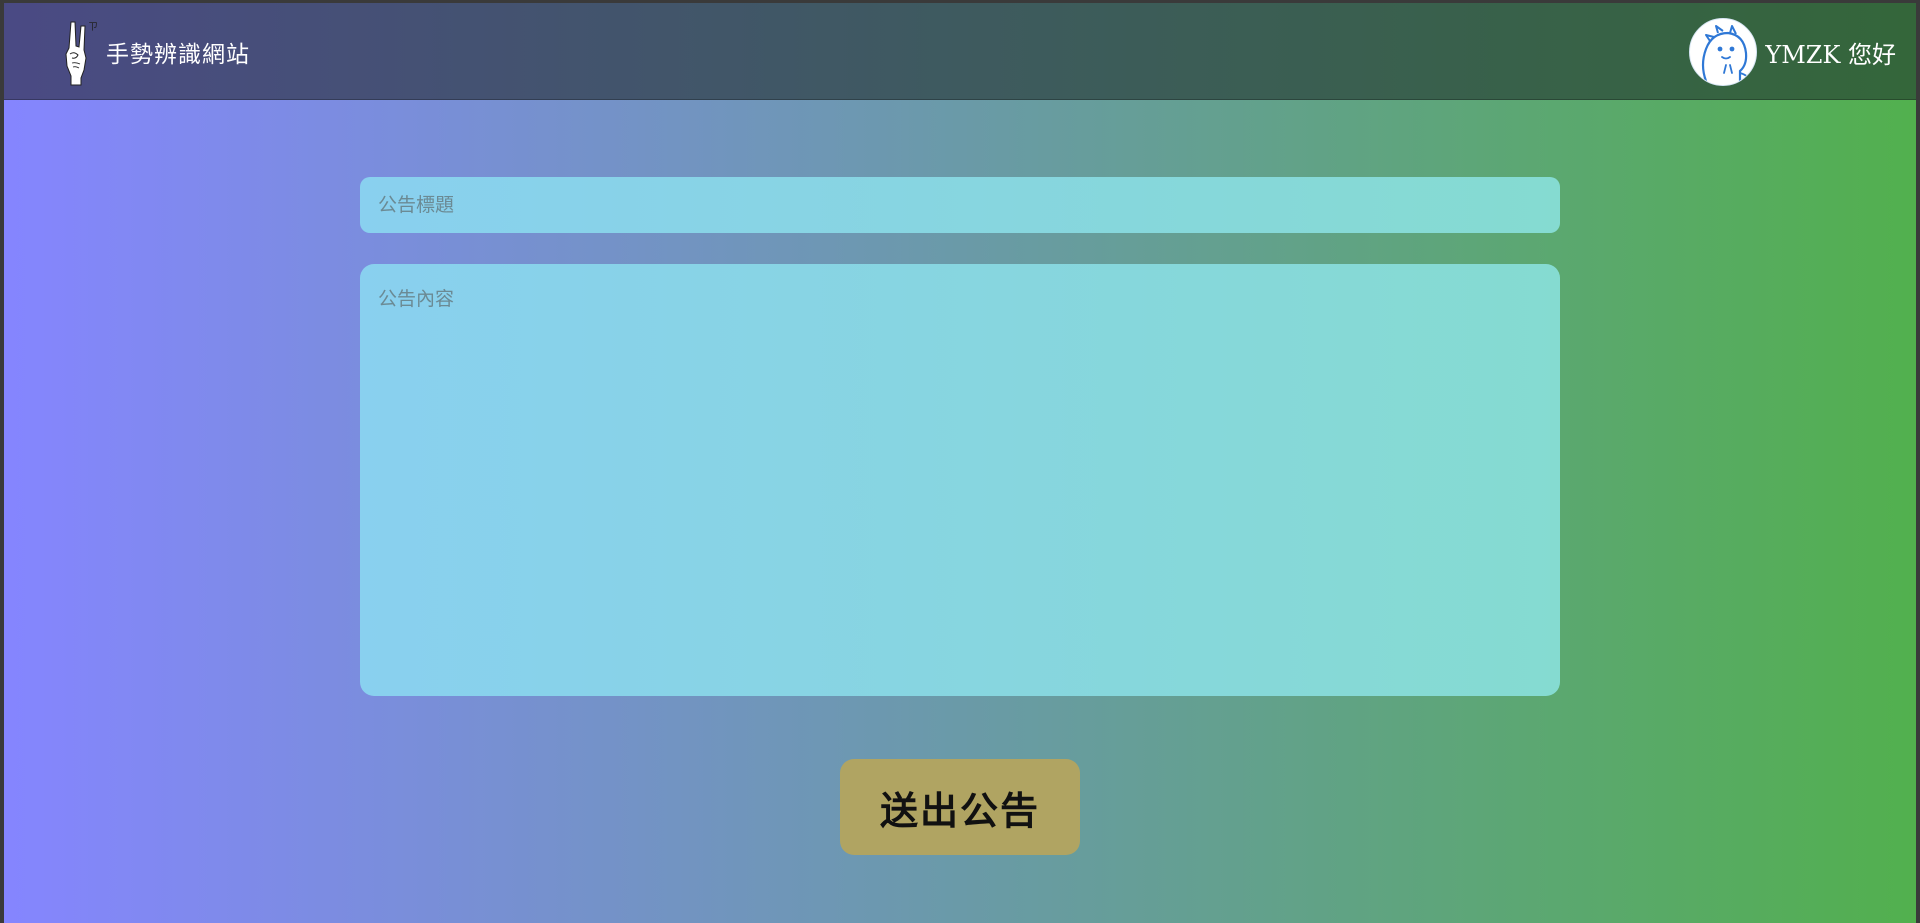  Describe the element at coordinates (1830, 54) in the screenshot. I see `user-greeting: YMZK 您好` at that location.